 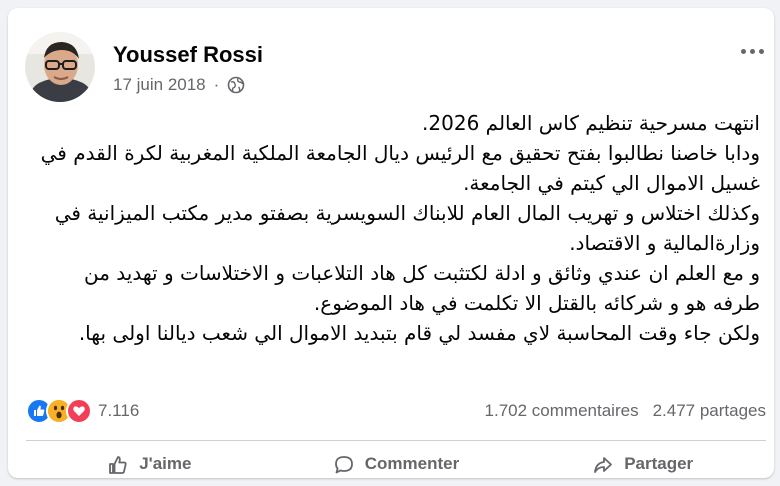 I want to click on like-button: J'aime, so click(x=149, y=466).